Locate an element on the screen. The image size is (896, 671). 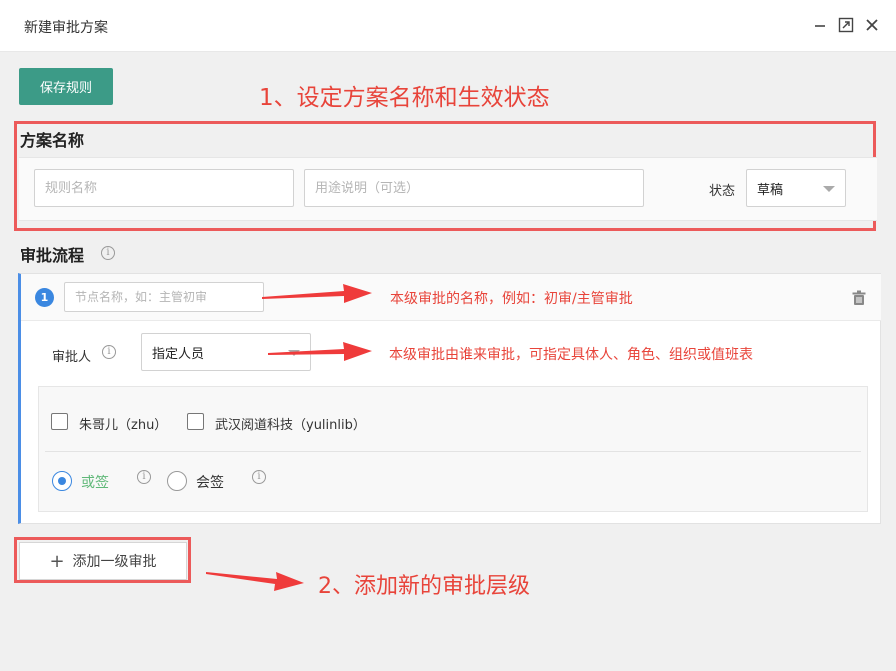
add-level-button: + 添加一级审批 is located at coordinates (103, 561).